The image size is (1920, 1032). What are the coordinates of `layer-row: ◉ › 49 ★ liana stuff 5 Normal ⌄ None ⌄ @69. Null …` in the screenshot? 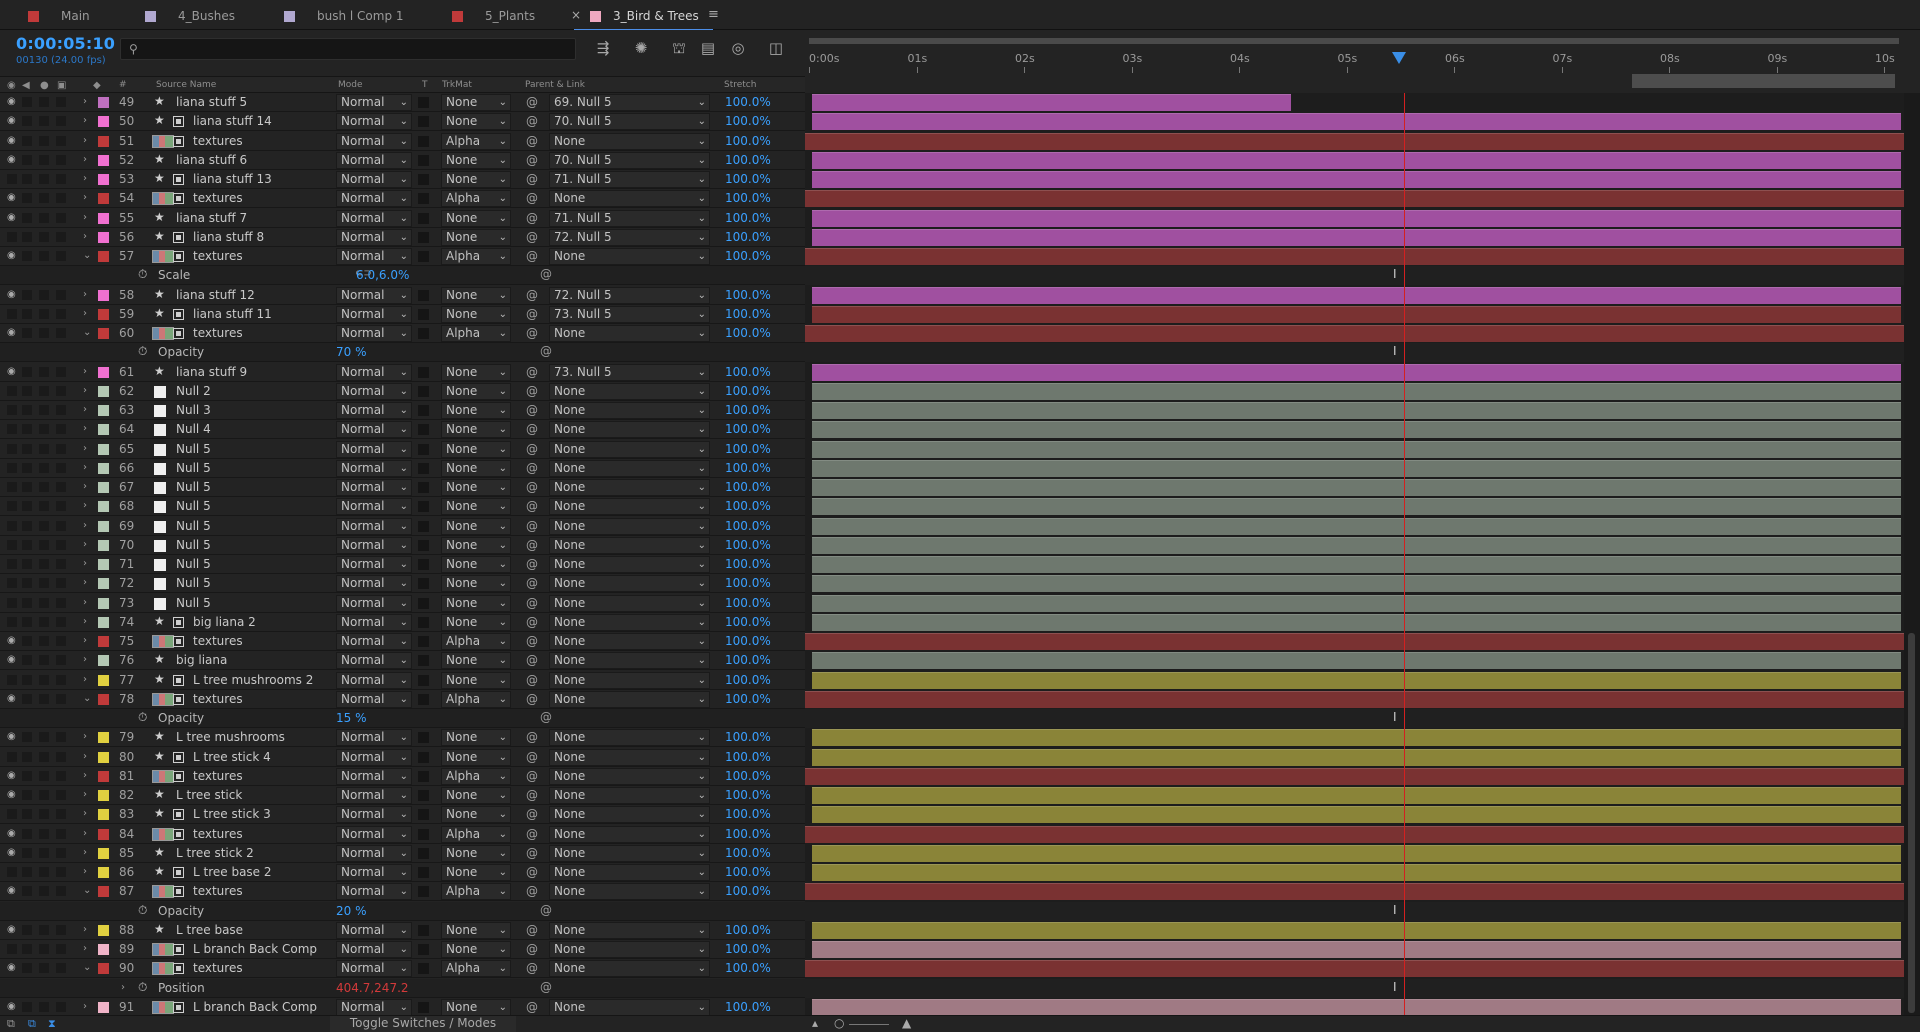 It's located at (402, 102).